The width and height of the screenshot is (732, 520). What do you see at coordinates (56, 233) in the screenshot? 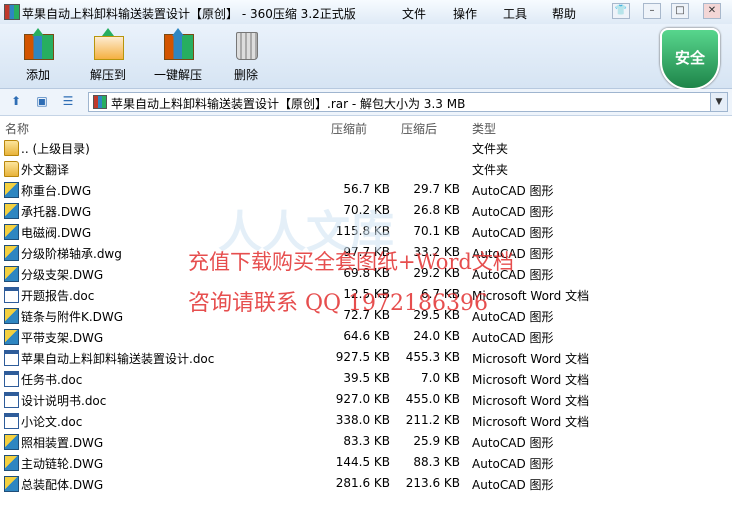
I see `file-name: 电磁阀.DWG` at bounding box center [56, 233].